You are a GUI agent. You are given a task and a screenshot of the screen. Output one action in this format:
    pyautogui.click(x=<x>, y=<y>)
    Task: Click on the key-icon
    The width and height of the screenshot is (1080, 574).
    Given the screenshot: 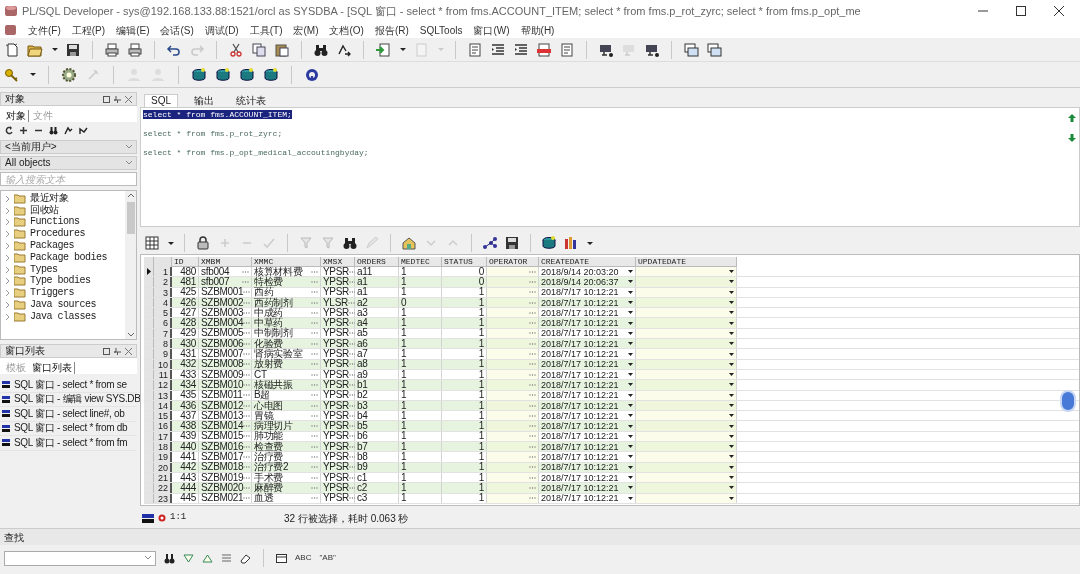 What is the action you would take?
    pyautogui.click(x=12, y=74)
    